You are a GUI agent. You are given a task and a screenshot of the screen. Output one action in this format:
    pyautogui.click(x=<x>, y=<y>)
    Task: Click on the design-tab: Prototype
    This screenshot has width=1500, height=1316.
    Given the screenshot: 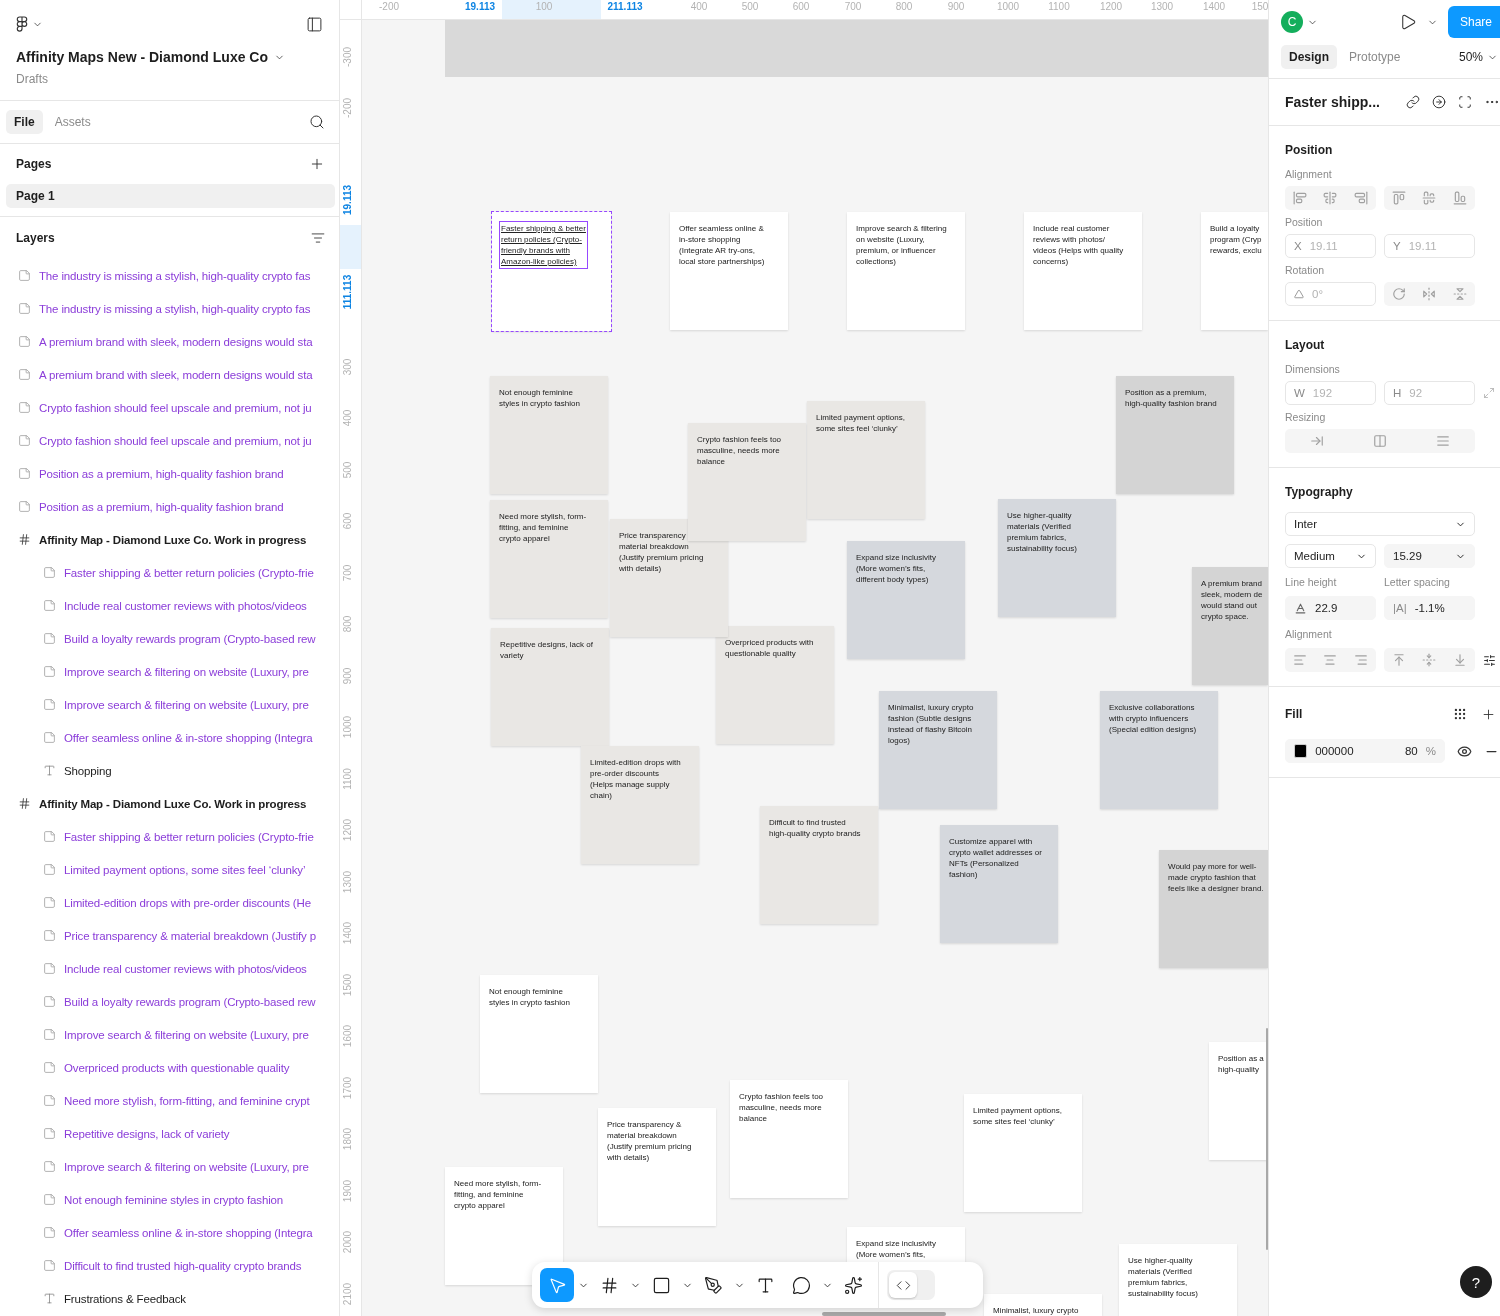 What is the action you would take?
    pyautogui.click(x=1375, y=57)
    